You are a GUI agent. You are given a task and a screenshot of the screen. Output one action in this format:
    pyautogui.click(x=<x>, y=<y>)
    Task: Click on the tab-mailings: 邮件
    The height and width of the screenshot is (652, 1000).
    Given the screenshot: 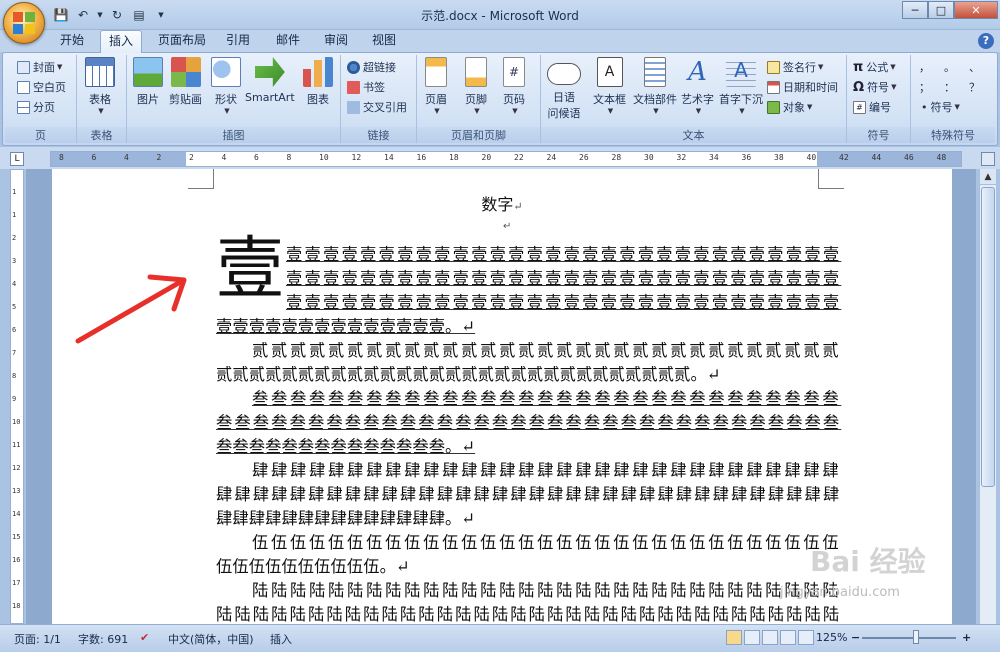 What is the action you would take?
    pyautogui.click(x=288, y=41)
    